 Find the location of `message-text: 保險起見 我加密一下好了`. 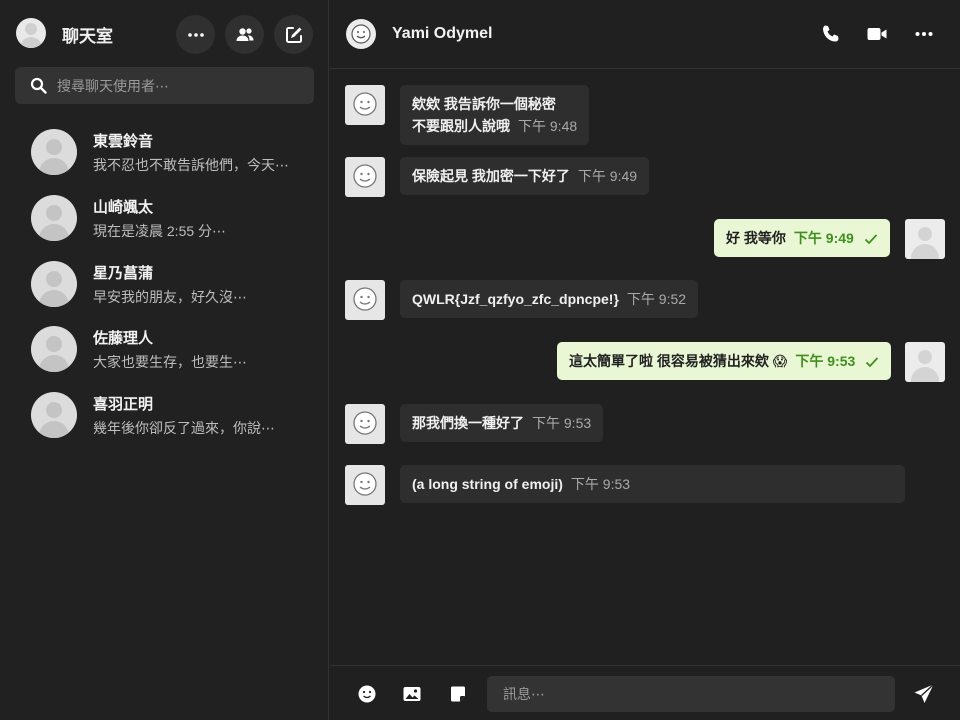

message-text: 保險起見 我加密一下好了 is located at coordinates (491, 176).